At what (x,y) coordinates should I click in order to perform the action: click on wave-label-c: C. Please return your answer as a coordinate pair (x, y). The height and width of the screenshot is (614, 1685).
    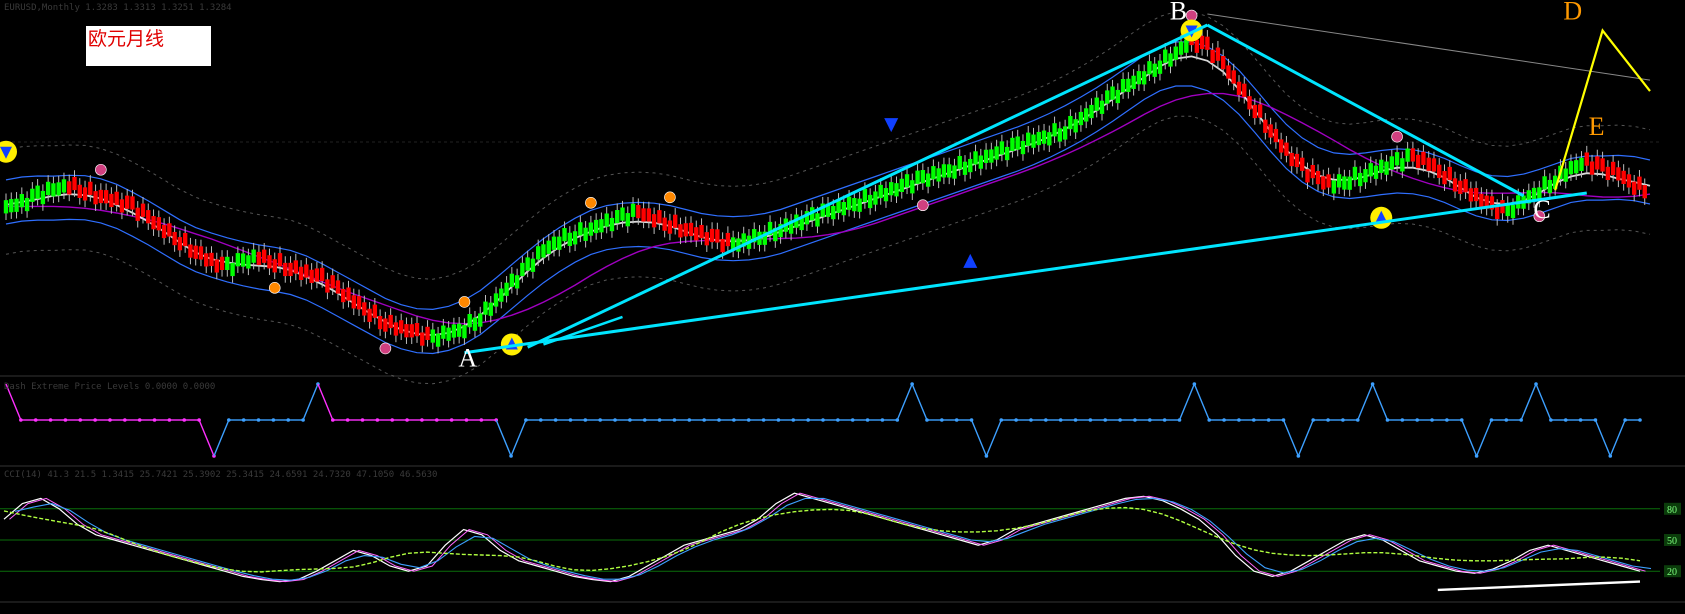
    Looking at the image, I should click on (1541, 209).